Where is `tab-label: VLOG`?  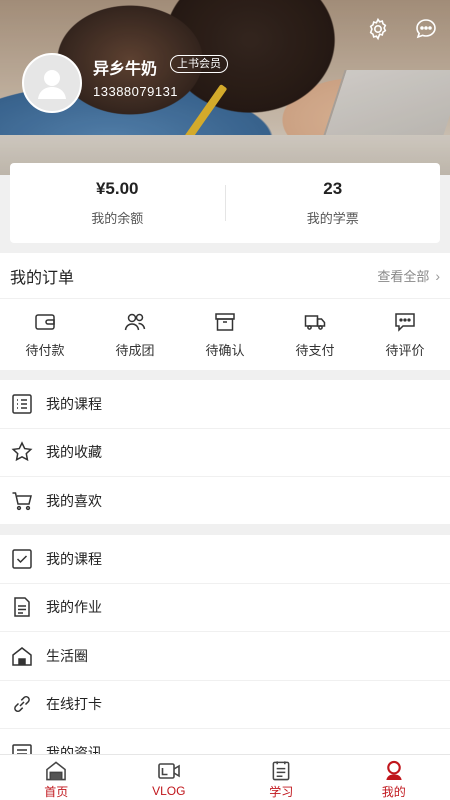 tab-label: VLOG is located at coordinates (169, 791).